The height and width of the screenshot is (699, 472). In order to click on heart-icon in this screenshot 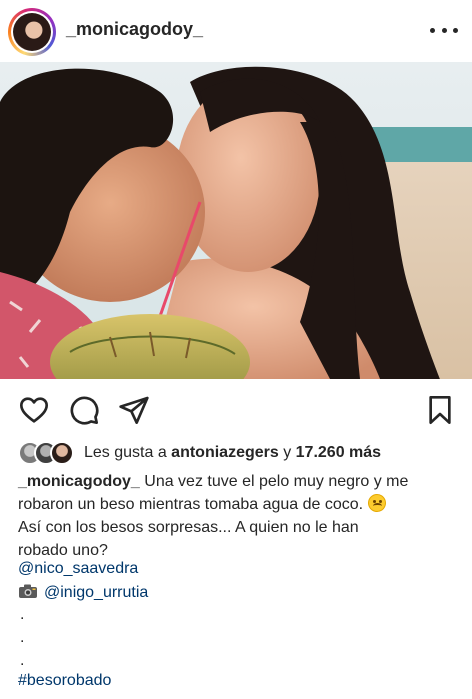, I will do `click(34, 410)`.